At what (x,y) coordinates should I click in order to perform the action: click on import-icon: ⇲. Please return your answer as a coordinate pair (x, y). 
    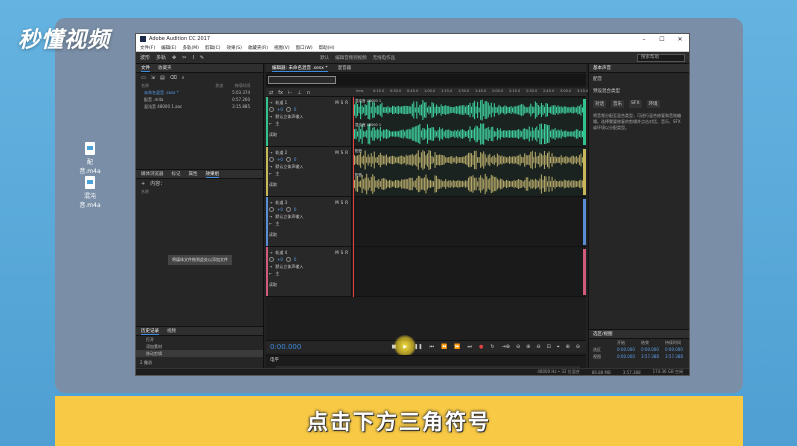
    Looking at the image, I should click on (153, 78).